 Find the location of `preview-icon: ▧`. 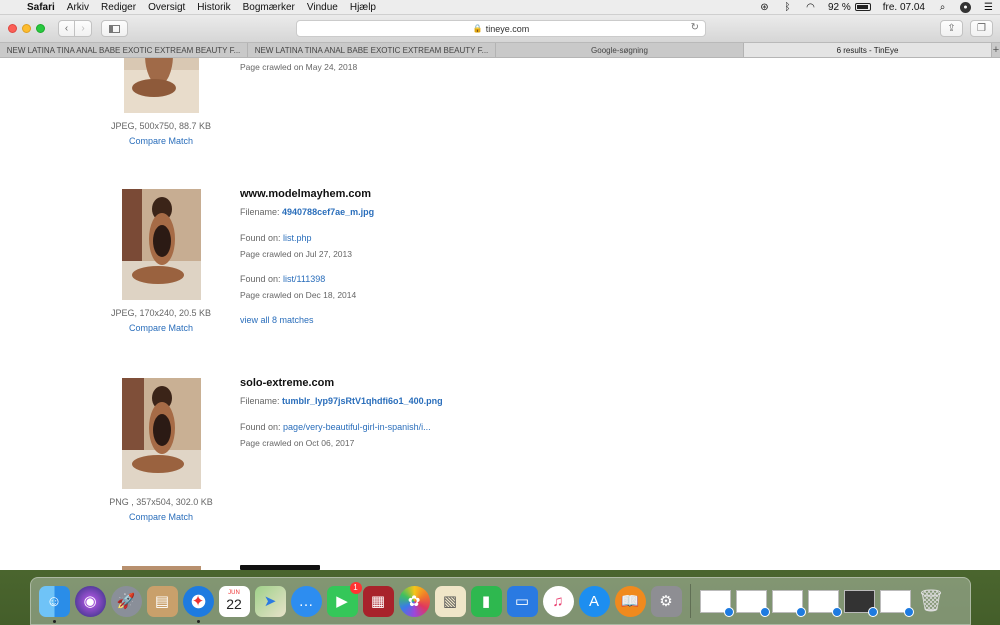

preview-icon: ▧ is located at coordinates (450, 601).